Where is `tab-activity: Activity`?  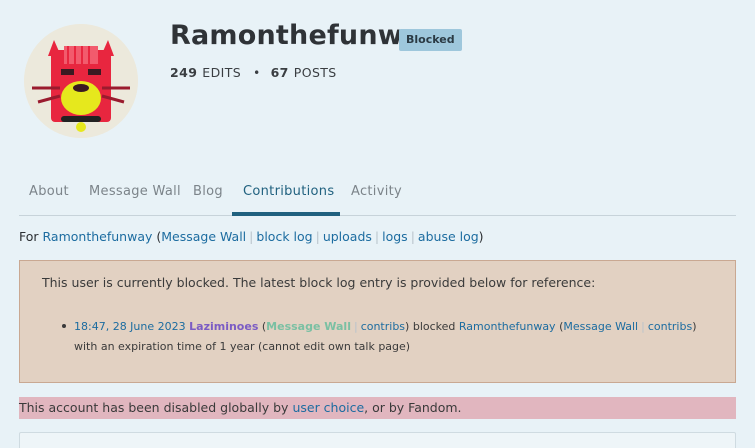 tab-activity: Activity is located at coordinates (376, 191).